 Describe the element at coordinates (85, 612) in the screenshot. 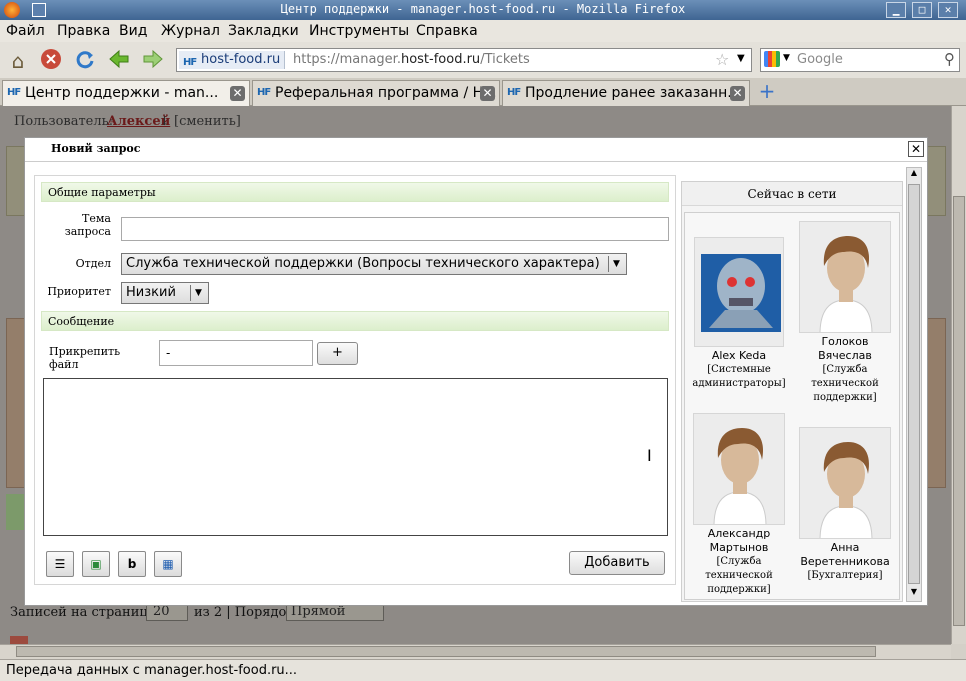

I see `records-per-page-label: Записей на странице:` at that location.